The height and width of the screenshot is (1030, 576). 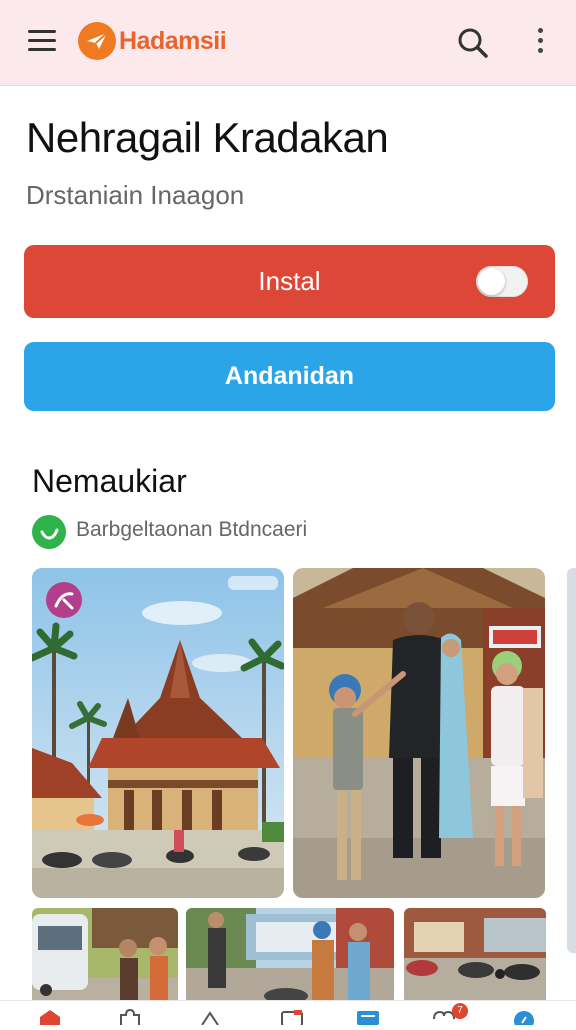 What do you see at coordinates (473, 43) in the screenshot?
I see `search-icon` at bounding box center [473, 43].